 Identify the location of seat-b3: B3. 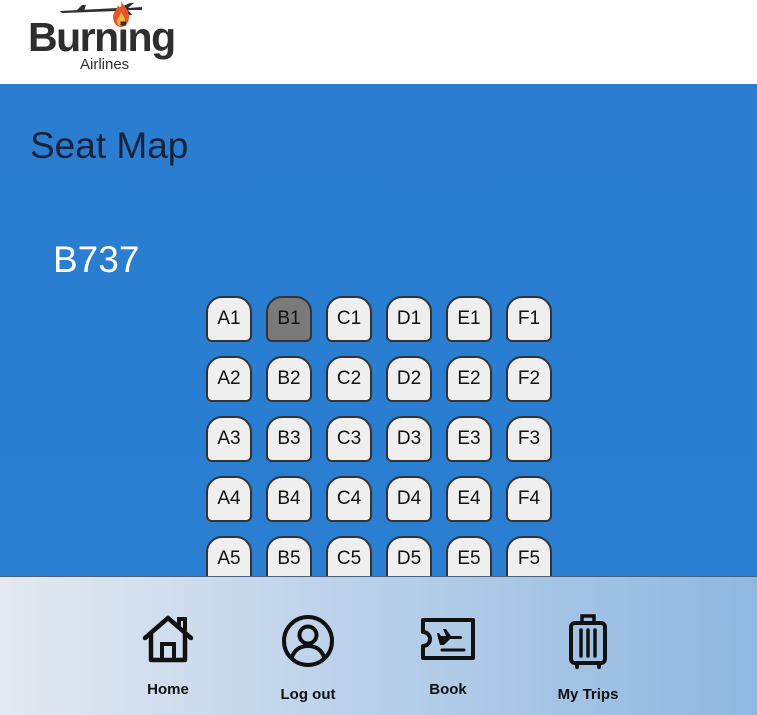
(289, 439).